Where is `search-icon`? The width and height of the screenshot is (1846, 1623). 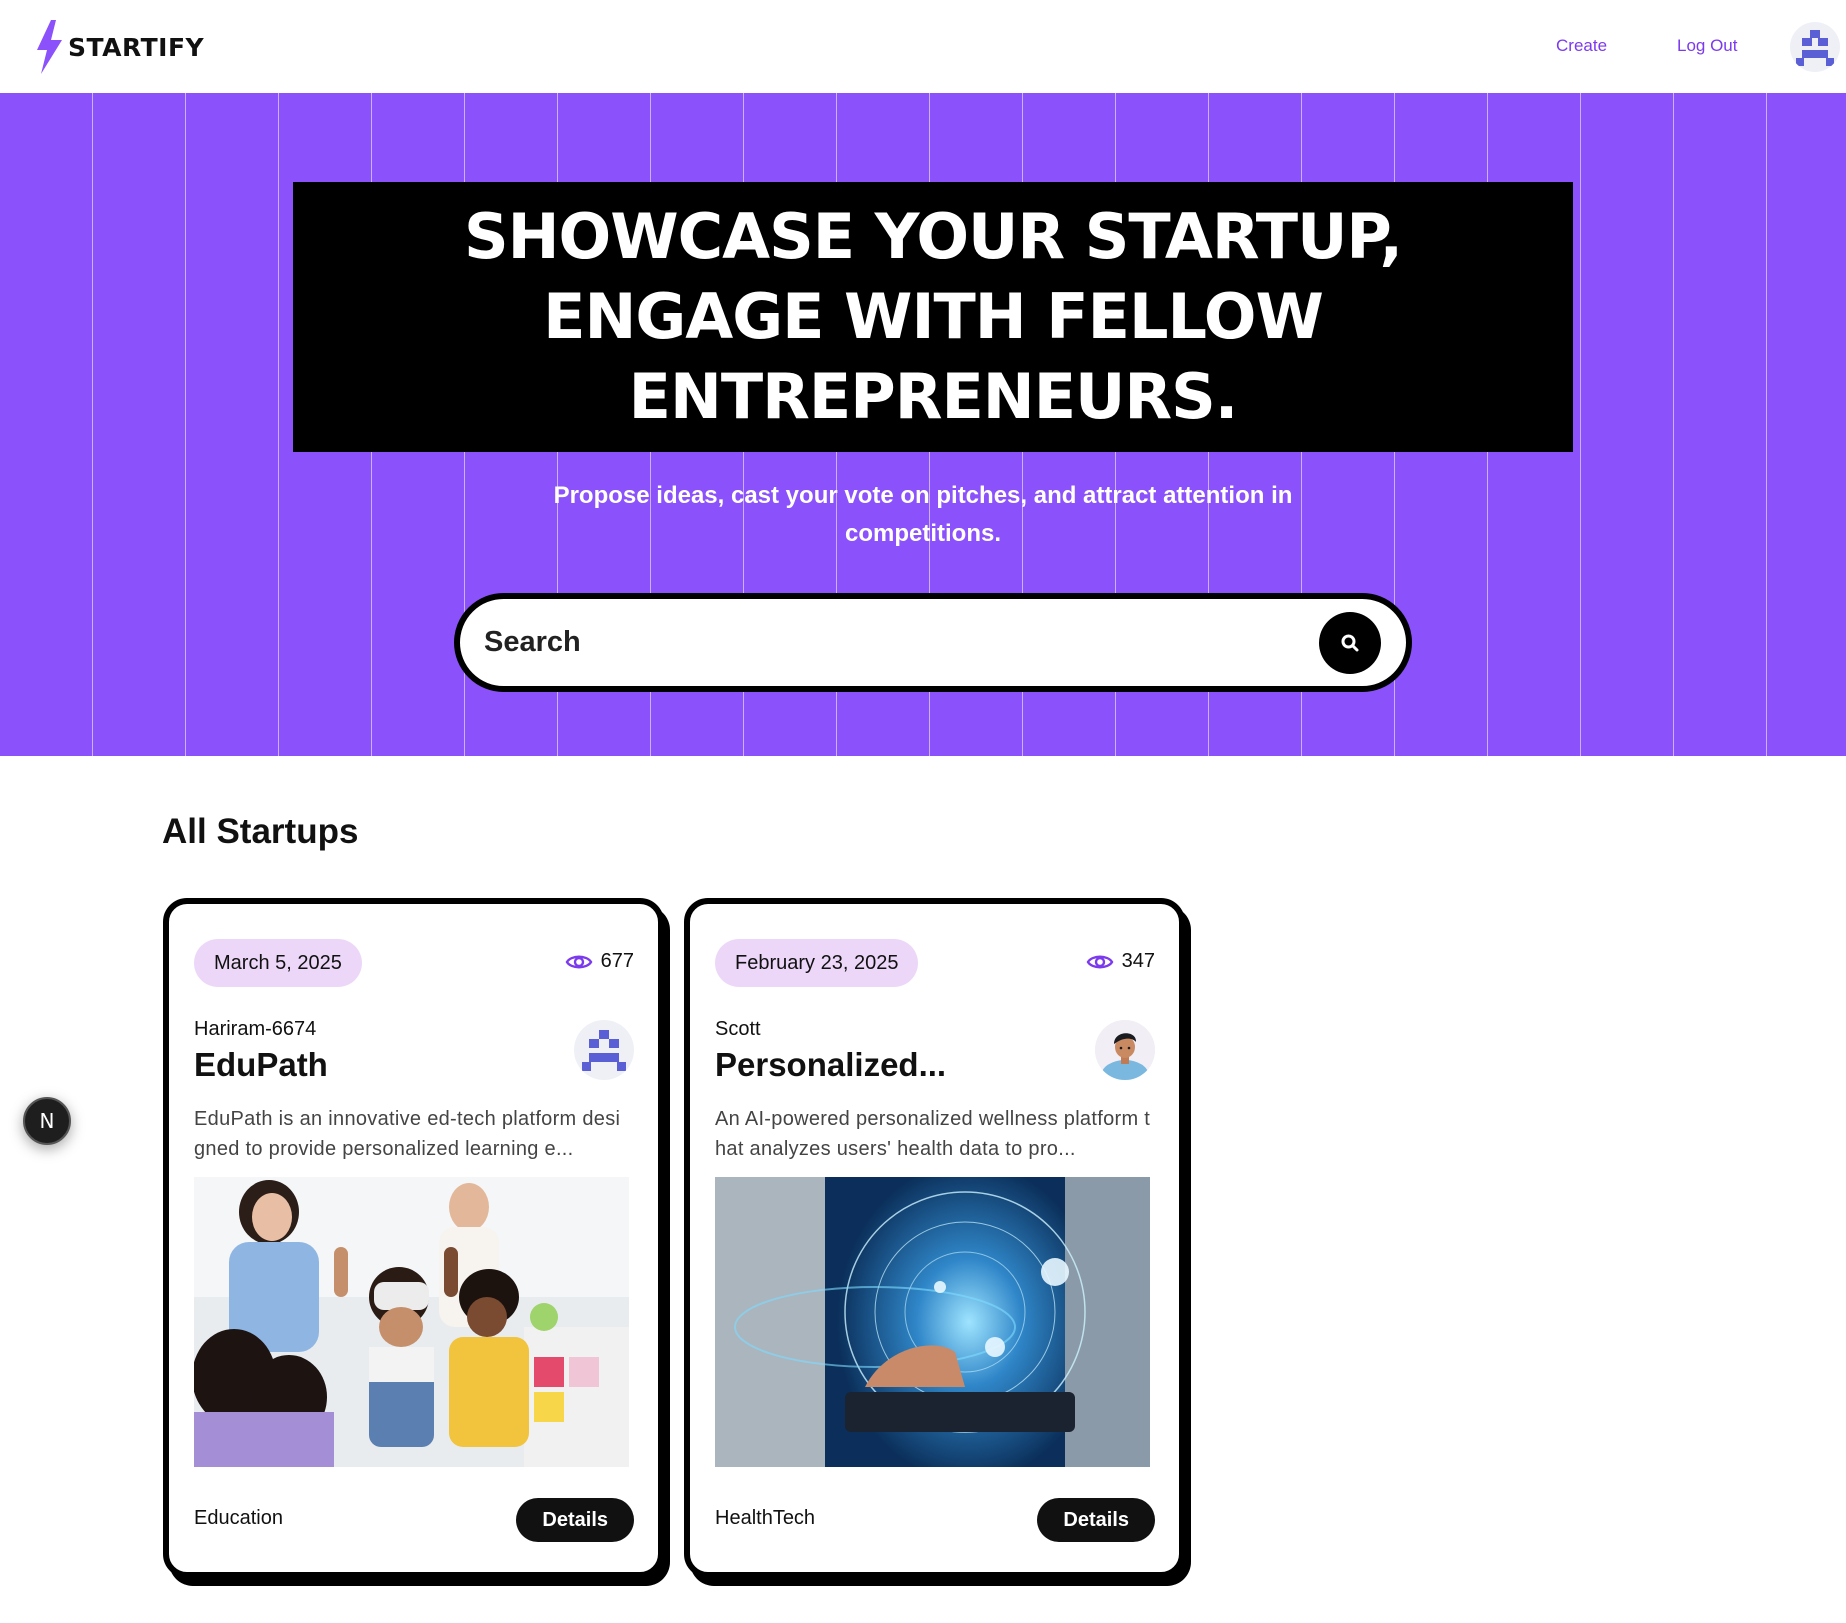 search-icon is located at coordinates (1350, 643).